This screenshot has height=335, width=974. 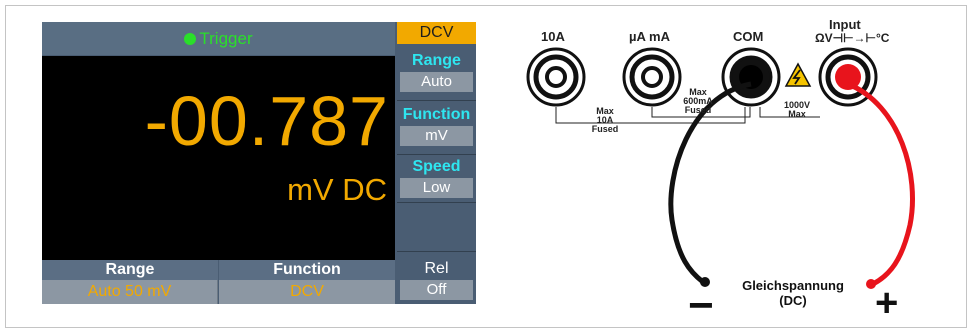 What do you see at coordinates (881, 184) in the screenshot?
I see `red-test-lead` at bounding box center [881, 184].